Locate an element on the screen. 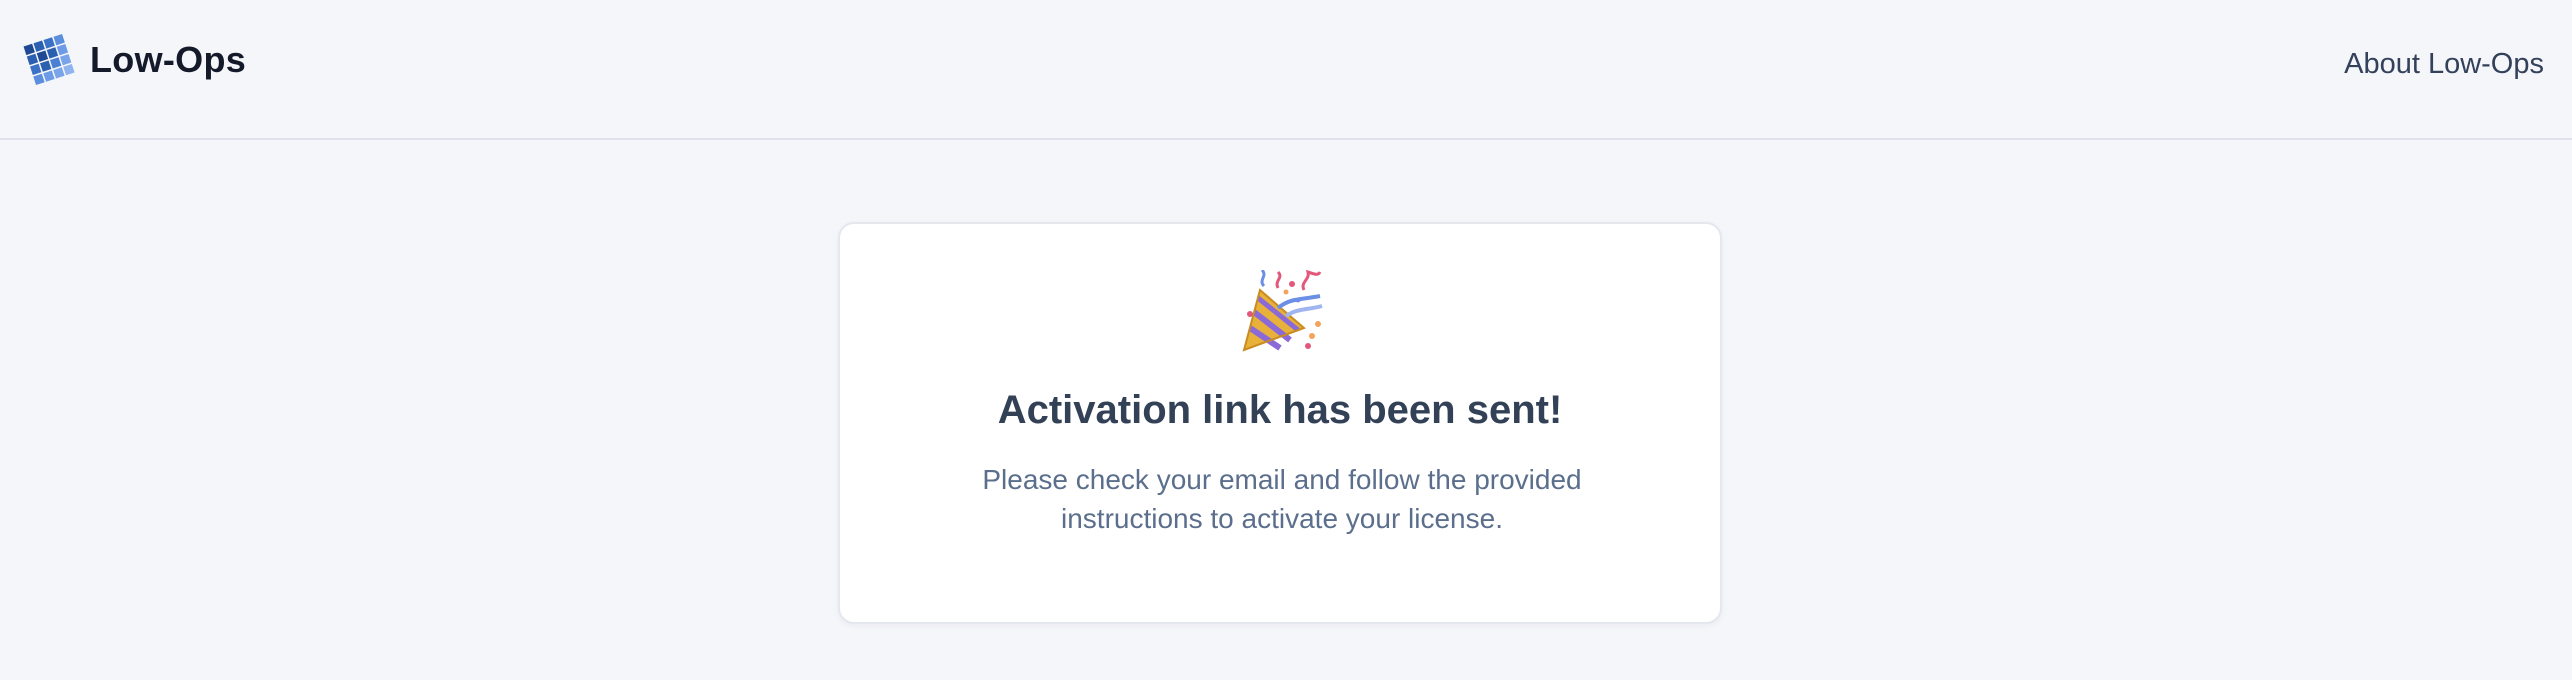 The width and height of the screenshot is (2572, 680). party-popper-icon is located at coordinates (1282, 311).